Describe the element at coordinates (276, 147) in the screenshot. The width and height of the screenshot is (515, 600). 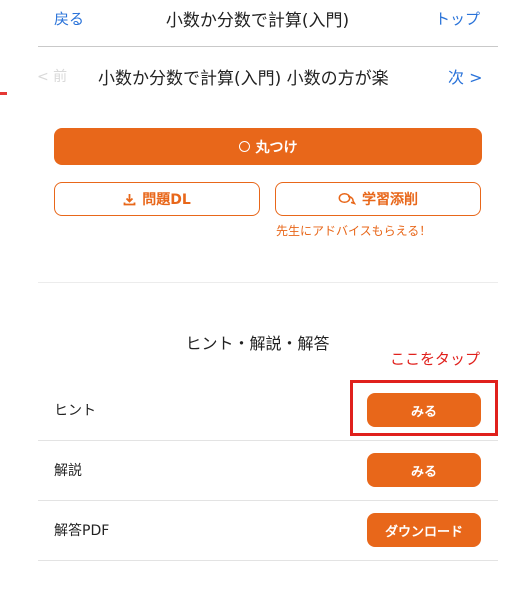
I see `grade-button-label: 丸つけ` at that location.